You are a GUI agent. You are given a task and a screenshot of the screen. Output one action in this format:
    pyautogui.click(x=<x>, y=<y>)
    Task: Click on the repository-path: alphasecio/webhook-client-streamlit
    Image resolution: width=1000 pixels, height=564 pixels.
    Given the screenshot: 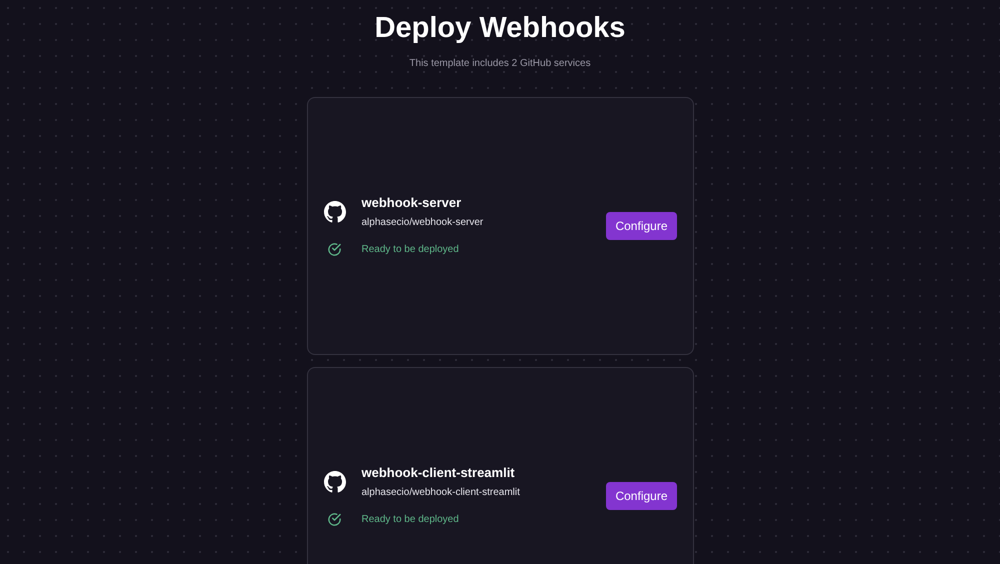 What is the action you would take?
    pyautogui.click(x=441, y=492)
    